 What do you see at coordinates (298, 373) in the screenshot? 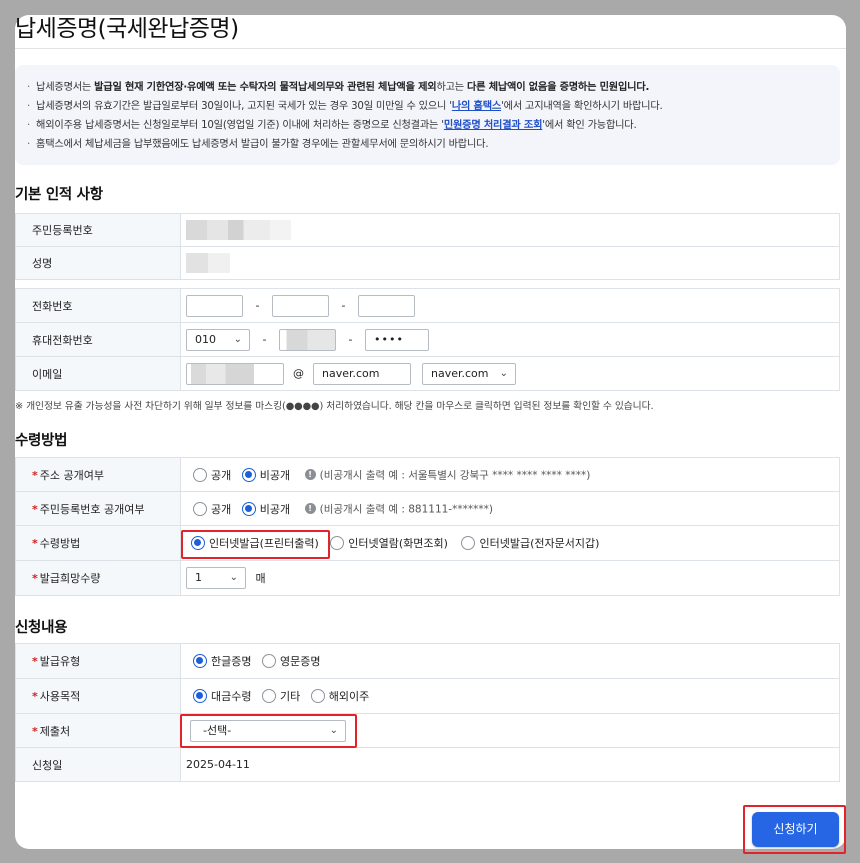
I see `email-at-sign: @` at bounding box center [298, 373].